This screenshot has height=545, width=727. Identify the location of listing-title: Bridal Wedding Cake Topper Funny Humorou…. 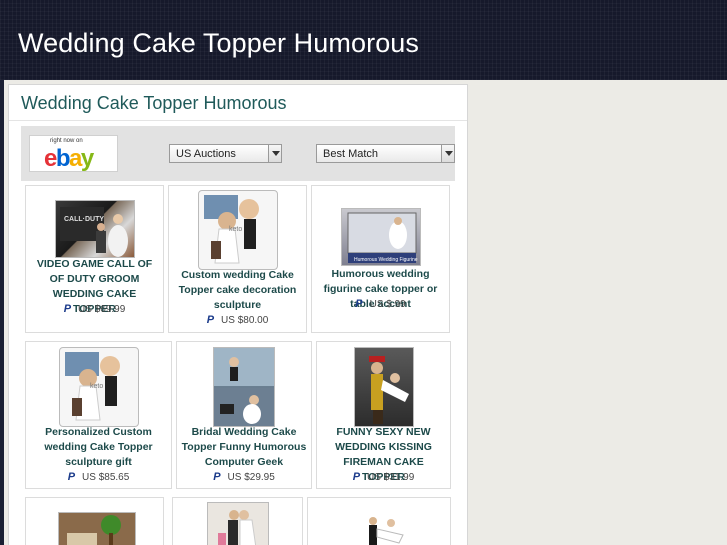
(244, 447).